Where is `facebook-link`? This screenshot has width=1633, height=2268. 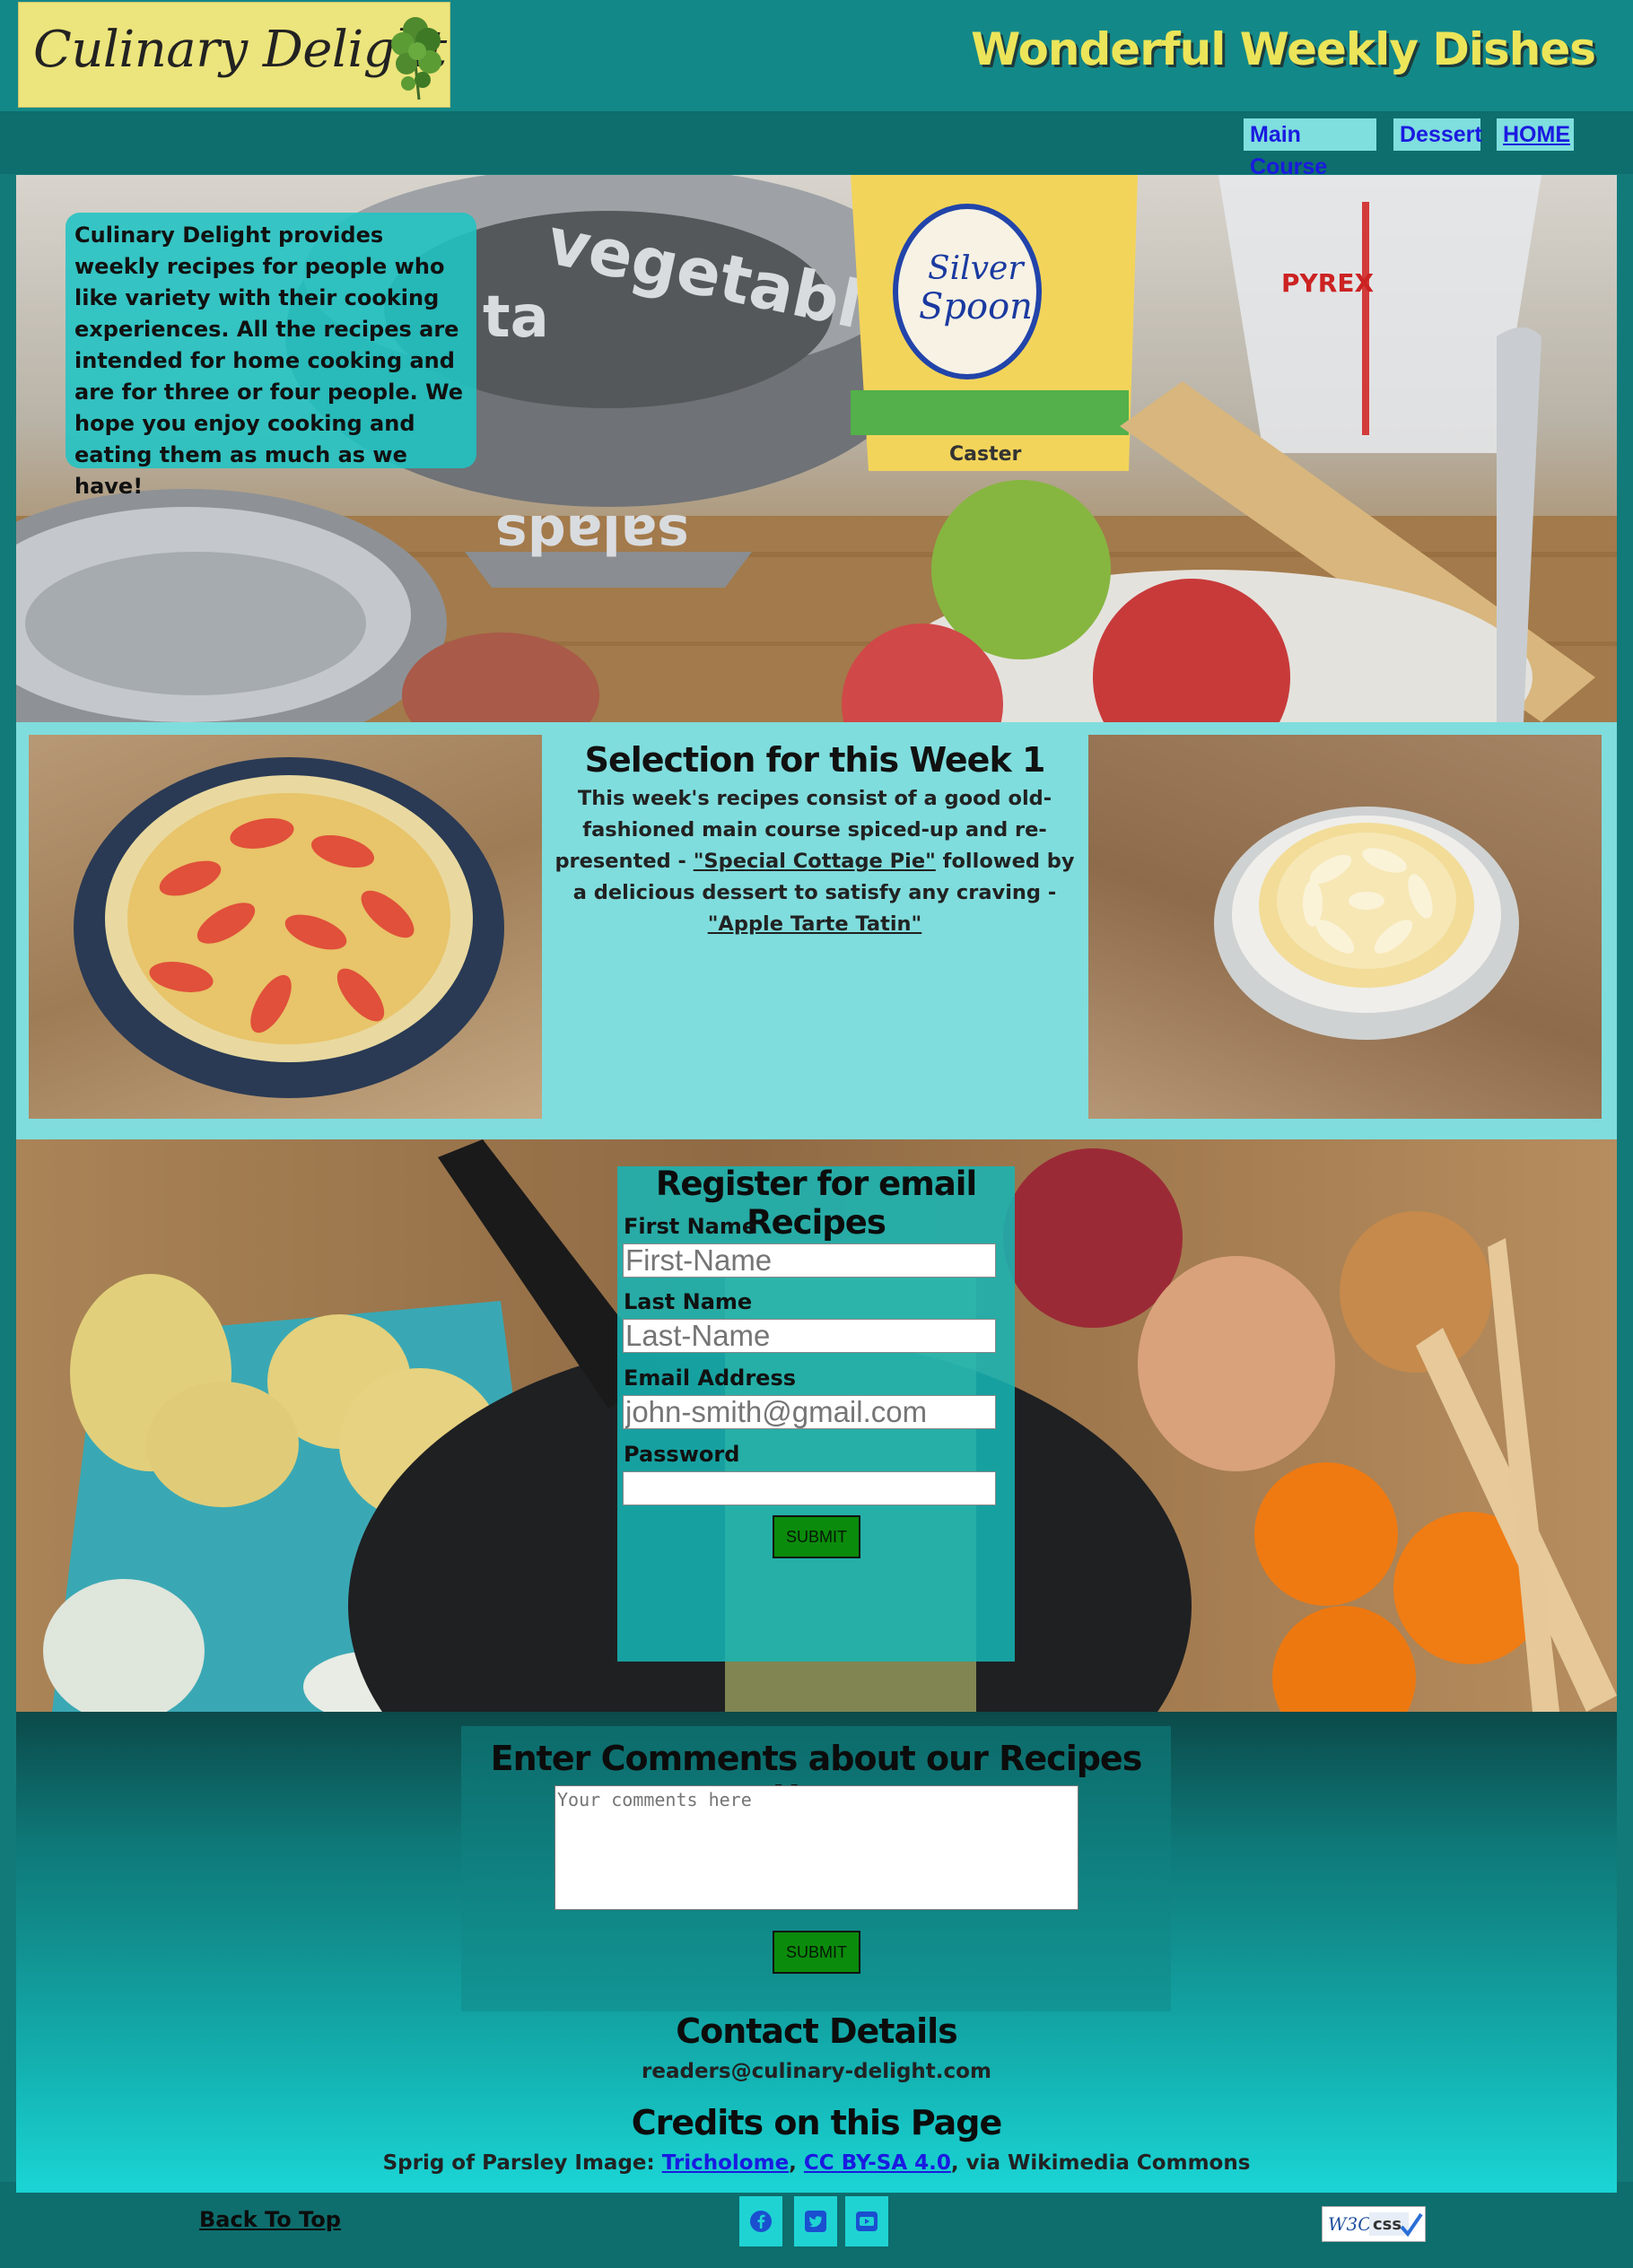 facebook-link is located at coordinates (760, 2221).